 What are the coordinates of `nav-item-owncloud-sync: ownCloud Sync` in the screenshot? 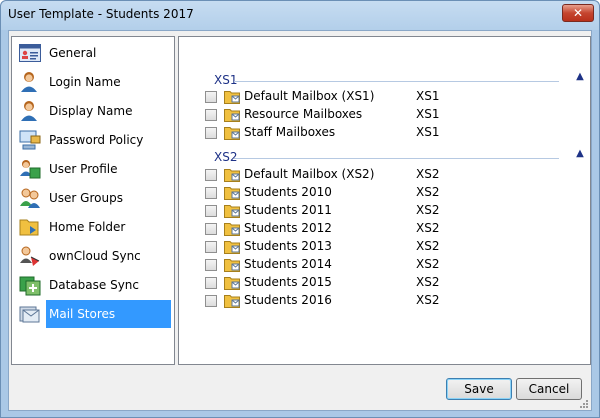 It's located at (94, 256).